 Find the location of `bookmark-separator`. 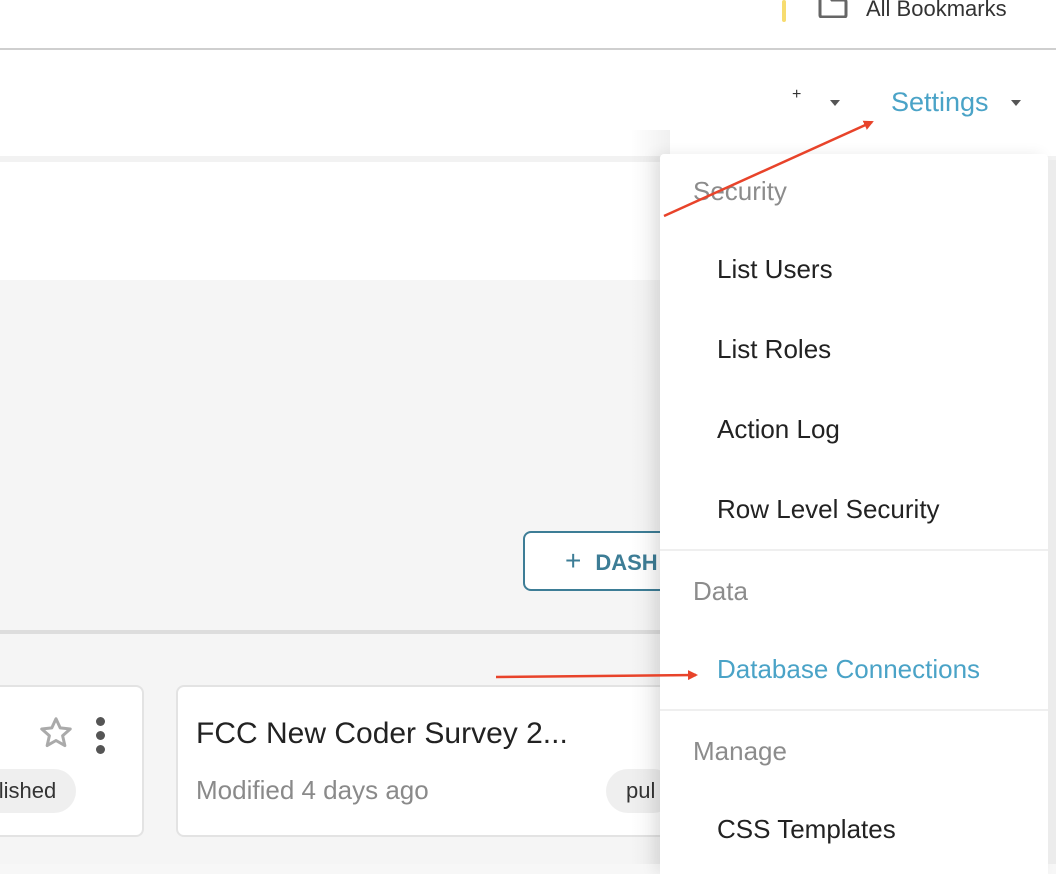

bookmark-separator is located at coordinates (784, 11).